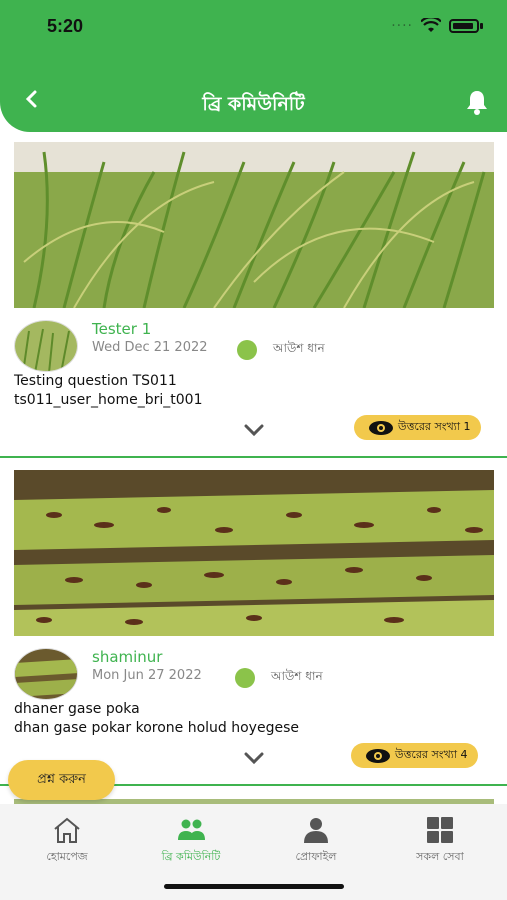 The height and width of the screenshot is (900, 507). Describe the element at coordinates (147, 675) in the screenshot. I see `post-date: Mon Jun 27 2022` at that location.